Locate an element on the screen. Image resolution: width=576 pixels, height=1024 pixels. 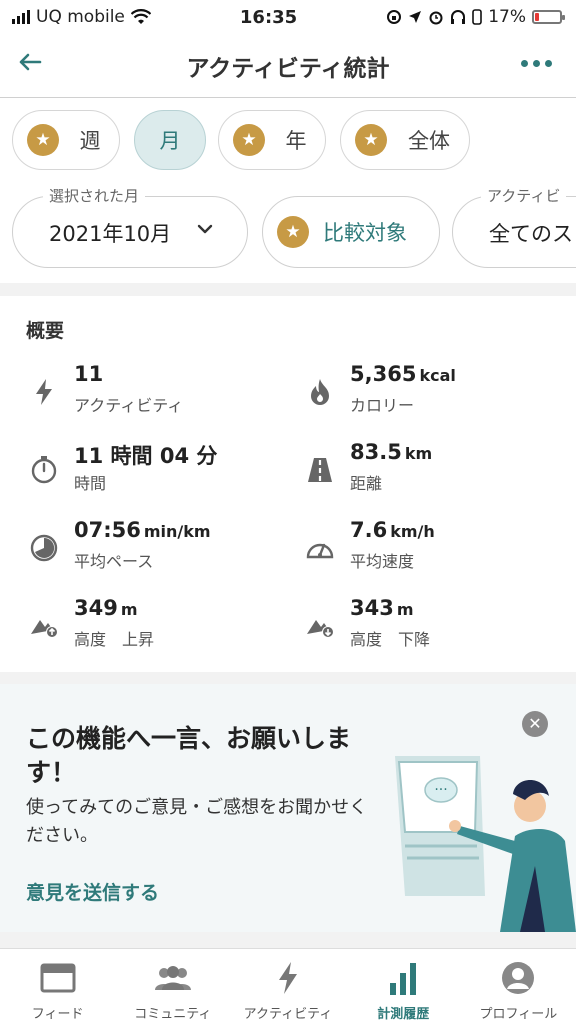
back-button is located at coordinates (30, 64).